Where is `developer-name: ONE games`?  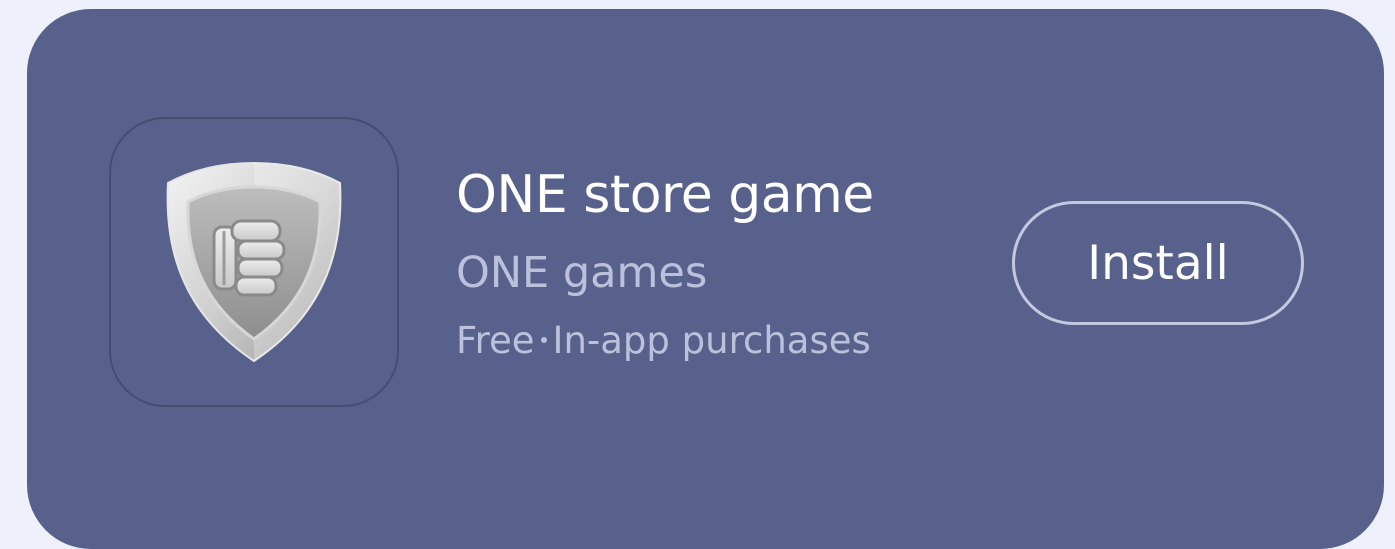 developer-name: ONE games is located at coordinates (581, 273).